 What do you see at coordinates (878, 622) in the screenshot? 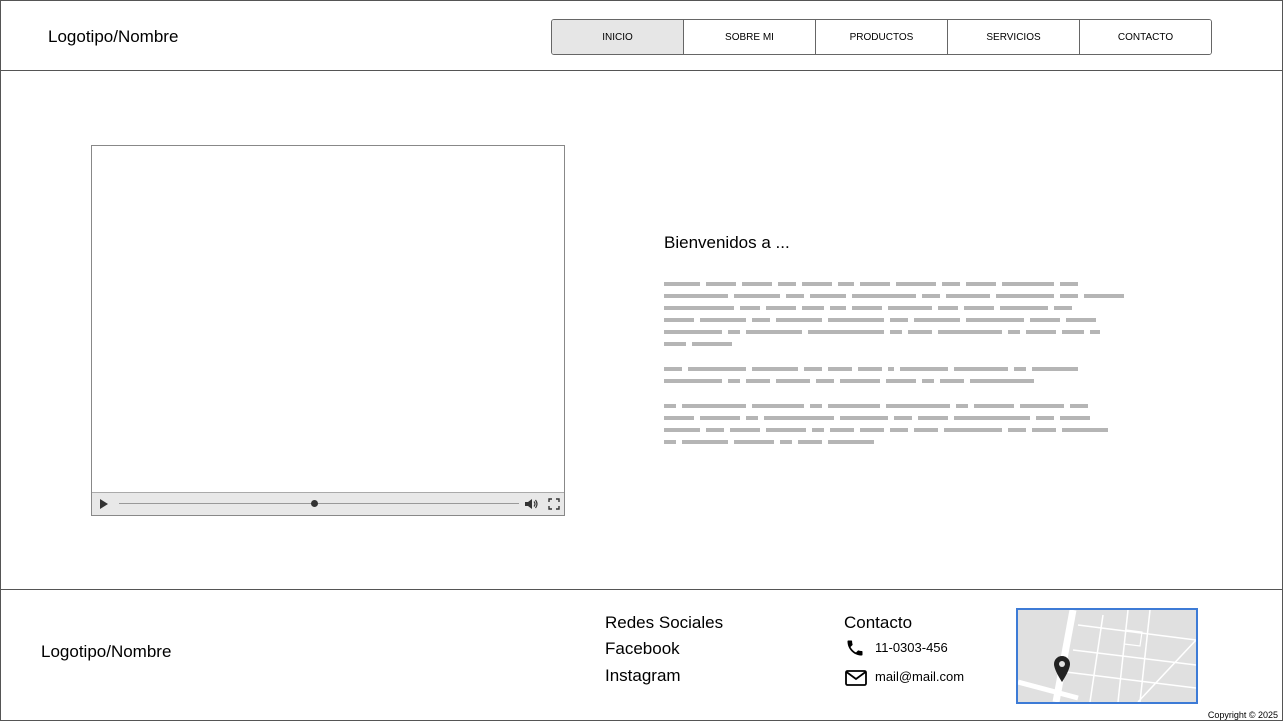
I see `contact-title: Contacto` at bounding box center [878, 622].